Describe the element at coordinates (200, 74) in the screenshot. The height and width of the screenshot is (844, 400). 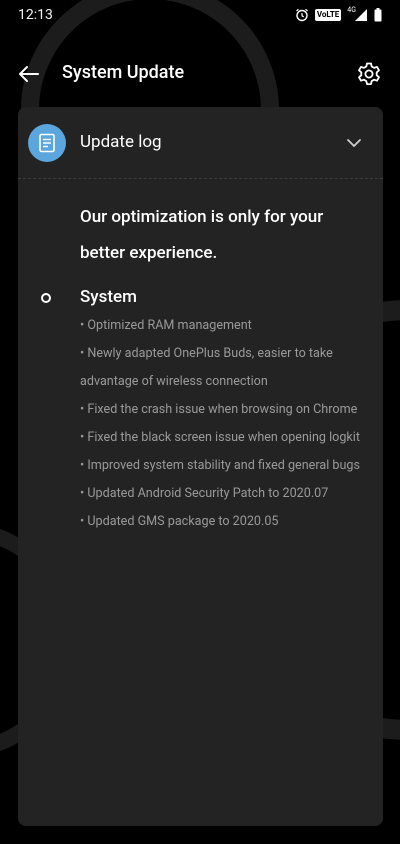
I see `app-bar: System Update` at that location.